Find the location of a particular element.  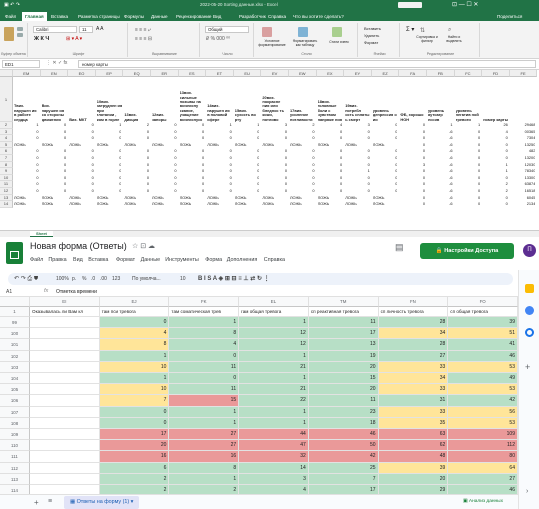

column-header-EI: EI is located at coordinates (65, 302).